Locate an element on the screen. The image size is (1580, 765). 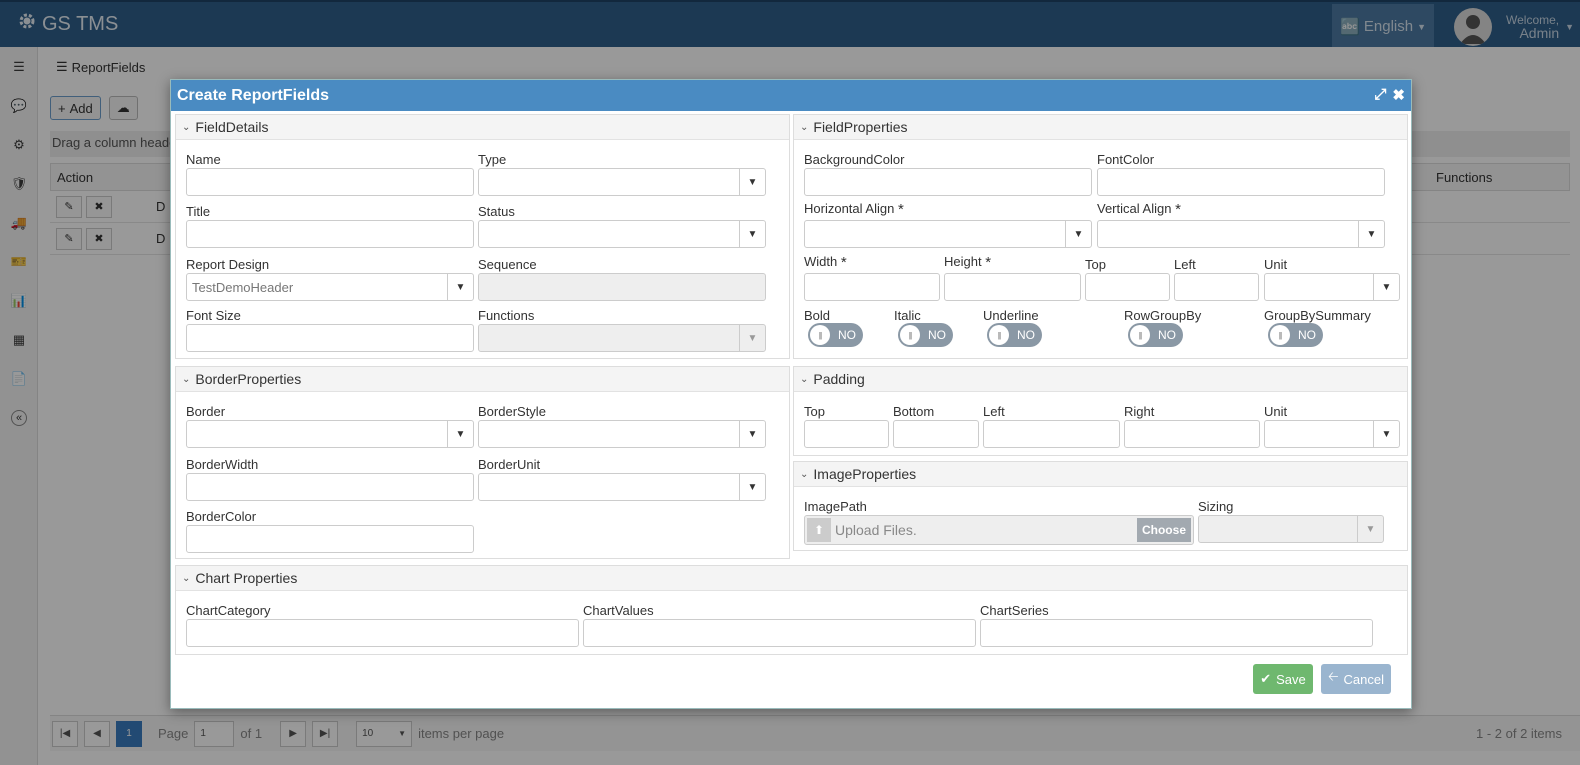
width-label: Width * is located at coordinates (825, 262).